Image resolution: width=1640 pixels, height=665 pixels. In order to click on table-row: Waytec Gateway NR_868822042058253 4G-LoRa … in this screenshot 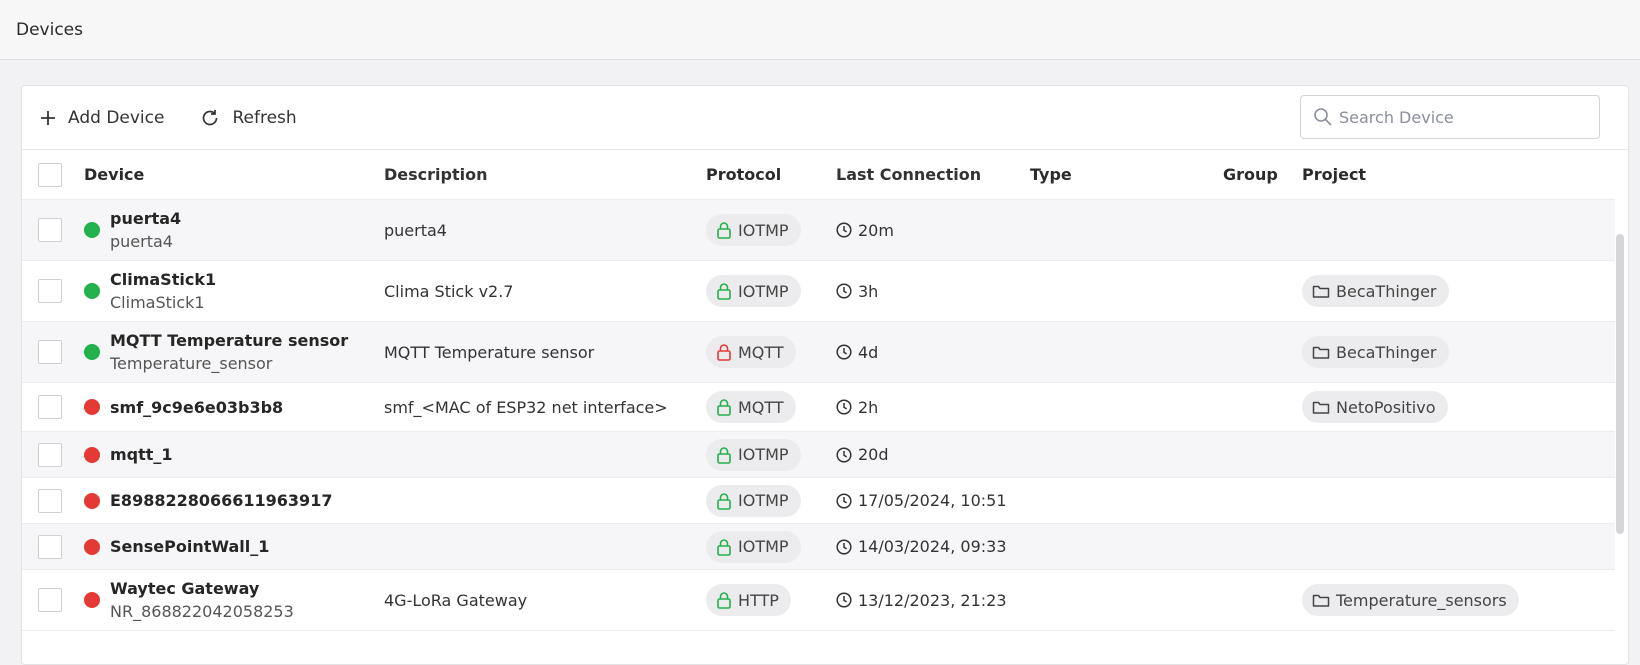, I will do `click(818, 600)`.